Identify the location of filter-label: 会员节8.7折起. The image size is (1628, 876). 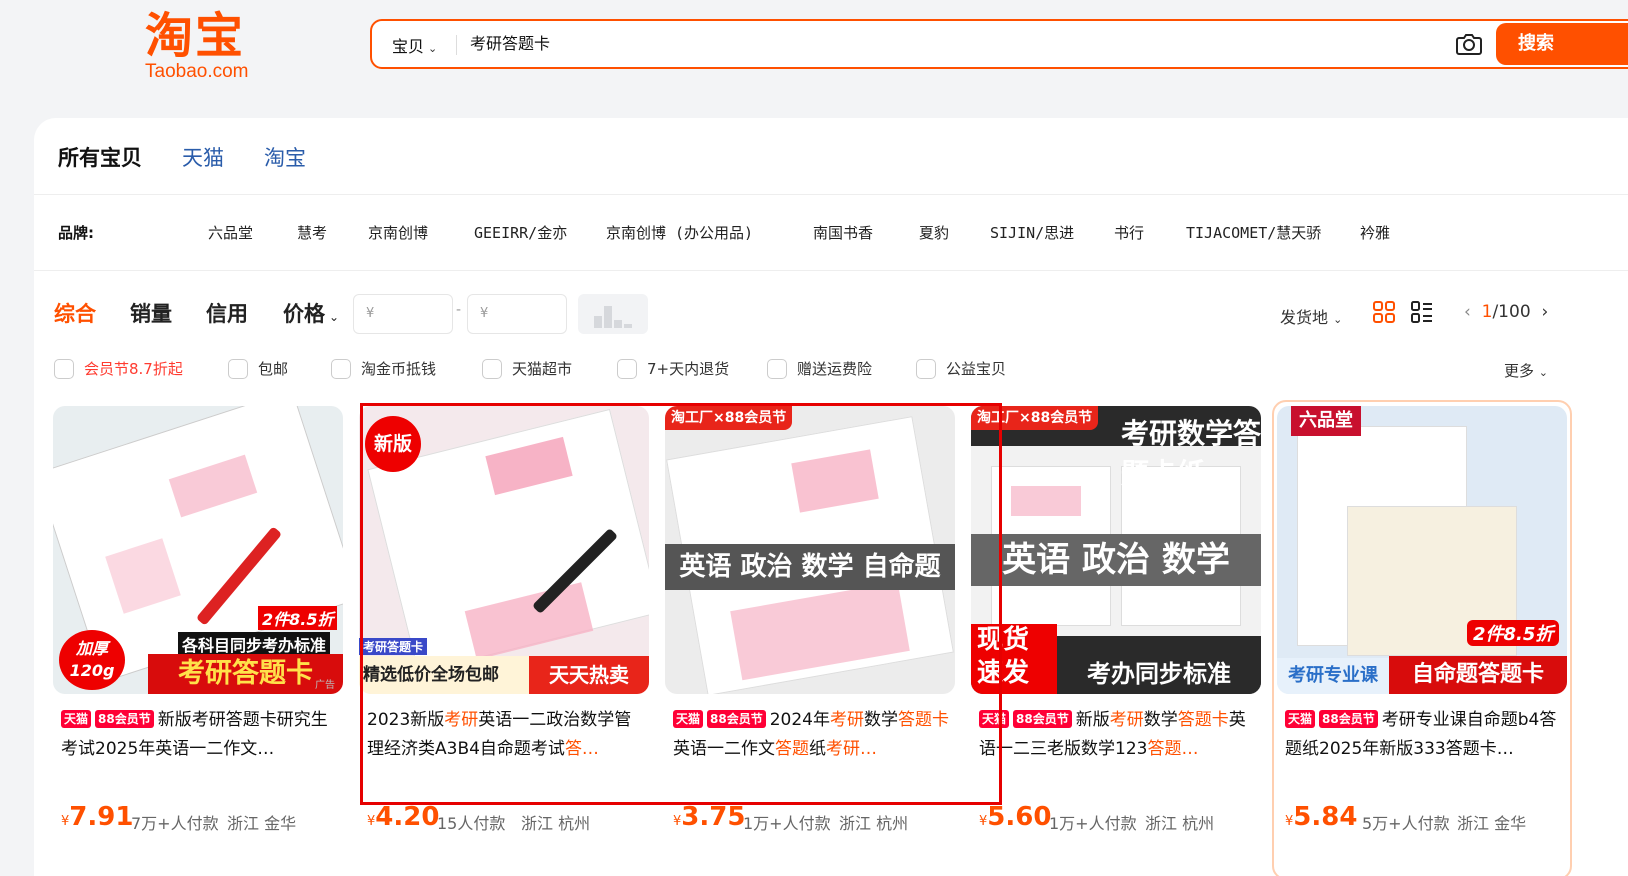
(133, 369).